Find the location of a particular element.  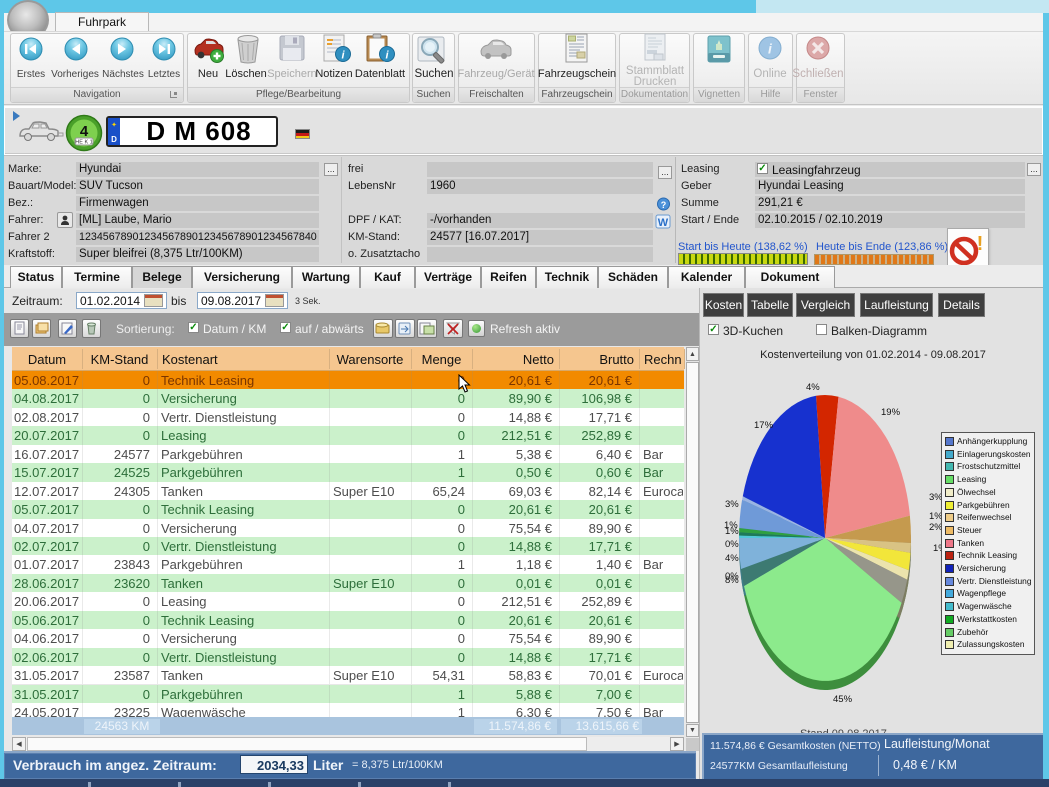

svg-text: 4 is located at coordinates (84, 131).